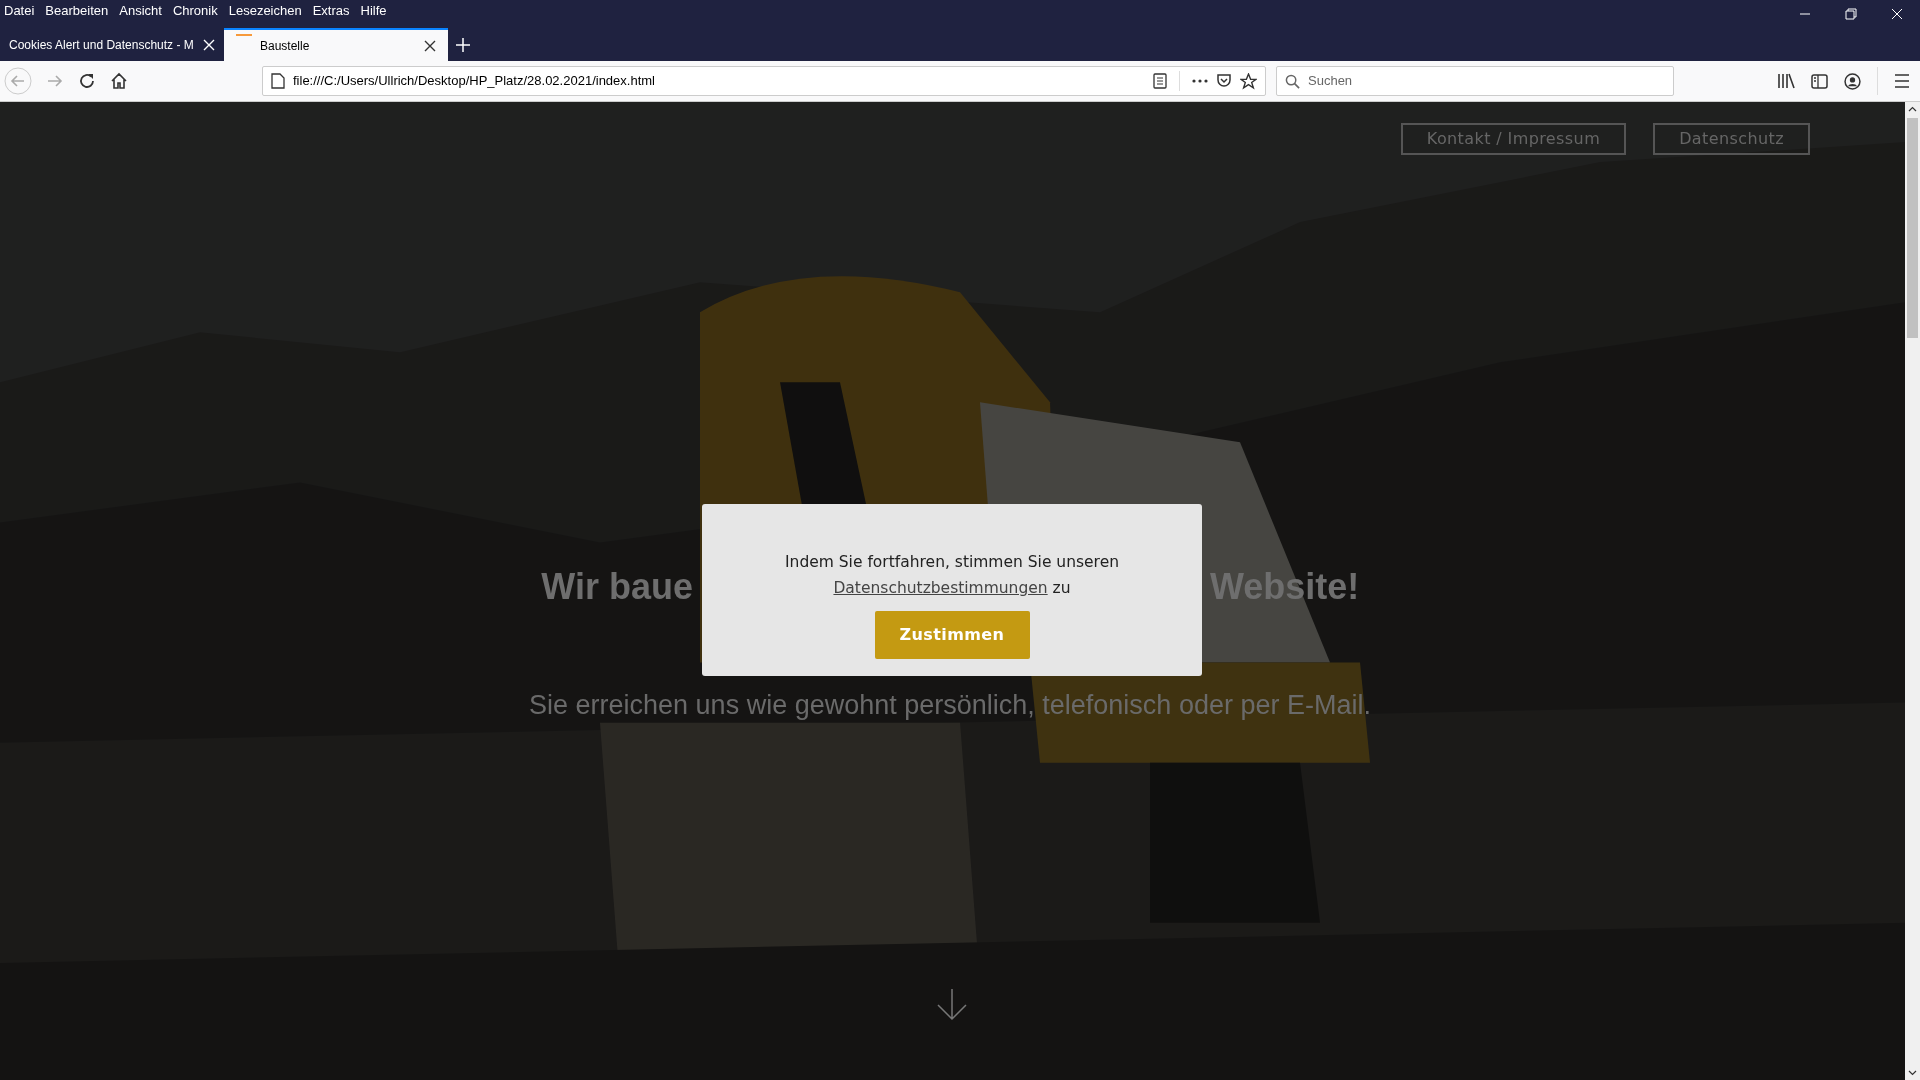  I want to click on reload-icon, so click(87, 81).